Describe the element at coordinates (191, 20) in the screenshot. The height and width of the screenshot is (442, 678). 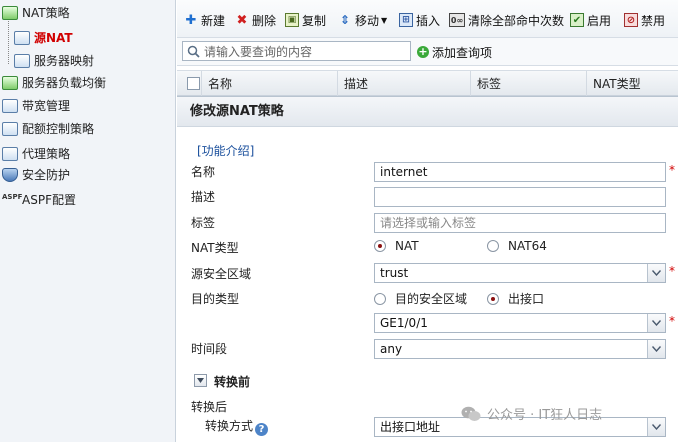
I see `plus-icon: ✚` at that location.